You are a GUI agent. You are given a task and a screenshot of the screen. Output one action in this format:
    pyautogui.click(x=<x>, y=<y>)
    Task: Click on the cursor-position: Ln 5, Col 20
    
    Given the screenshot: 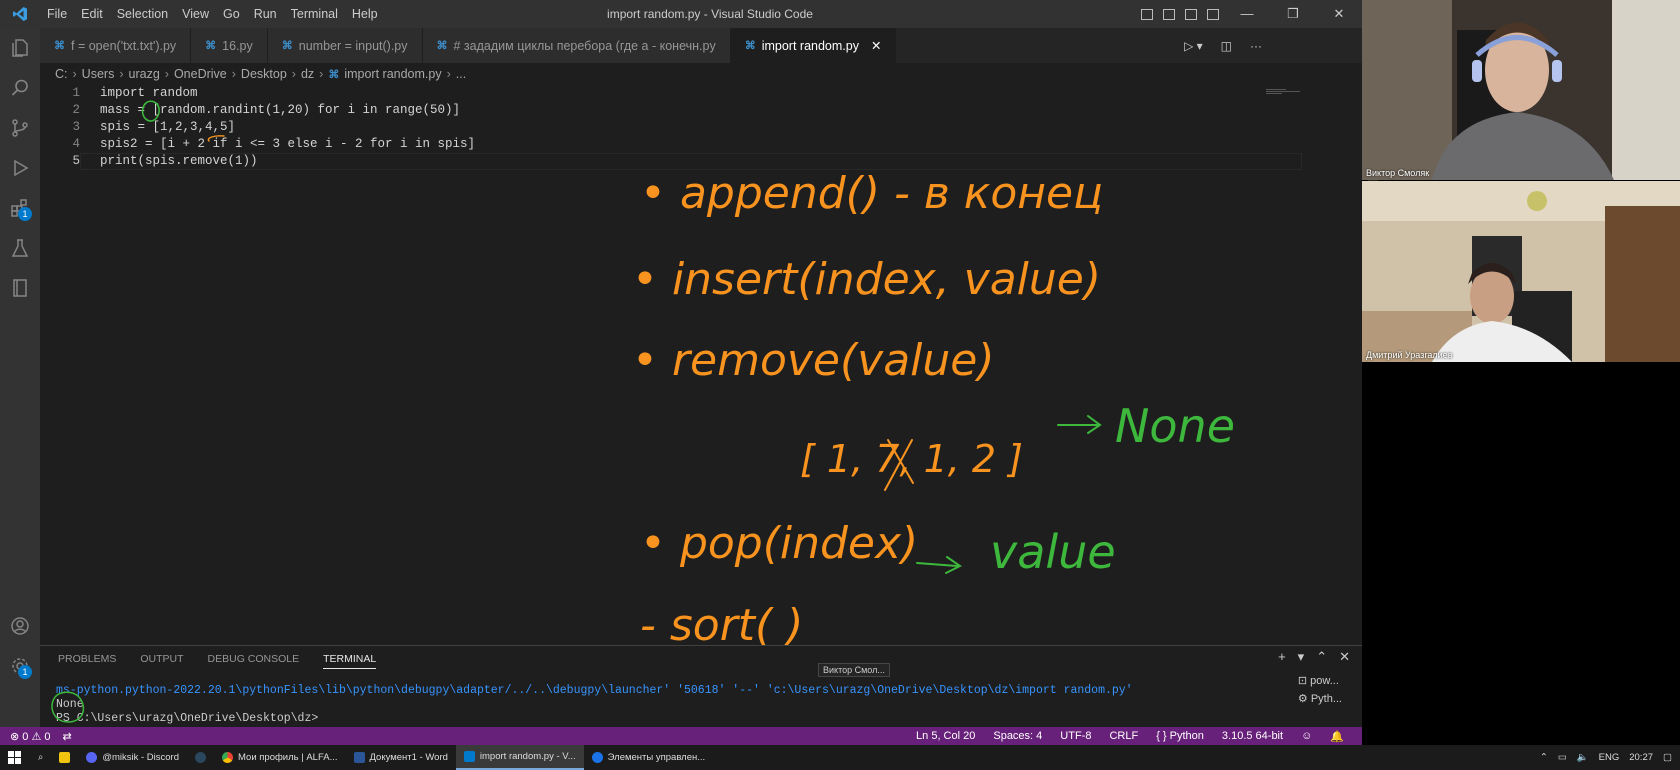 What is the action you would take?
    pyautogui.click(x=945, y=736)
    